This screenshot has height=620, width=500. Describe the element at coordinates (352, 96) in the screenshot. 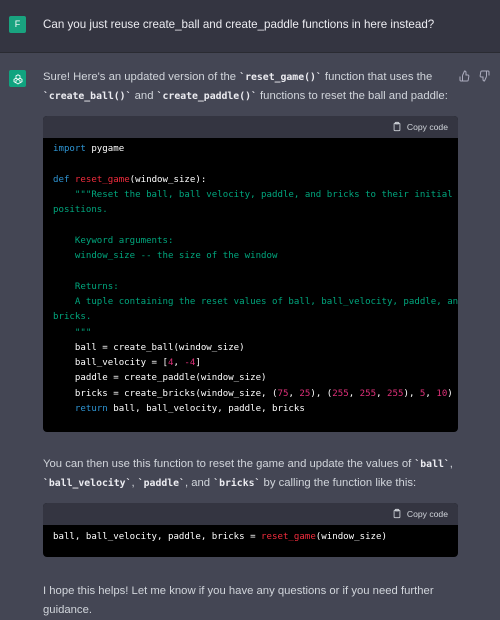

I see `intro-text-4: functions to reset the ball and paddle:` at that location.